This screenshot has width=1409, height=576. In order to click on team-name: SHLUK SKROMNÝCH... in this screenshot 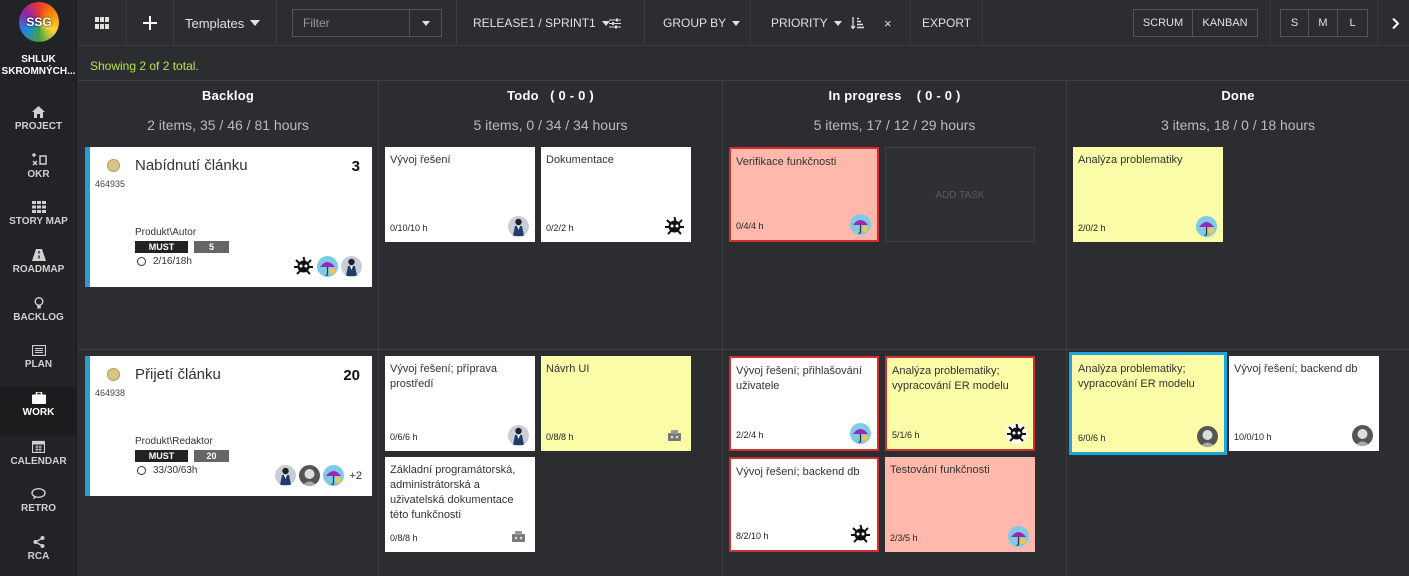, I will do `click(38, 66)`.